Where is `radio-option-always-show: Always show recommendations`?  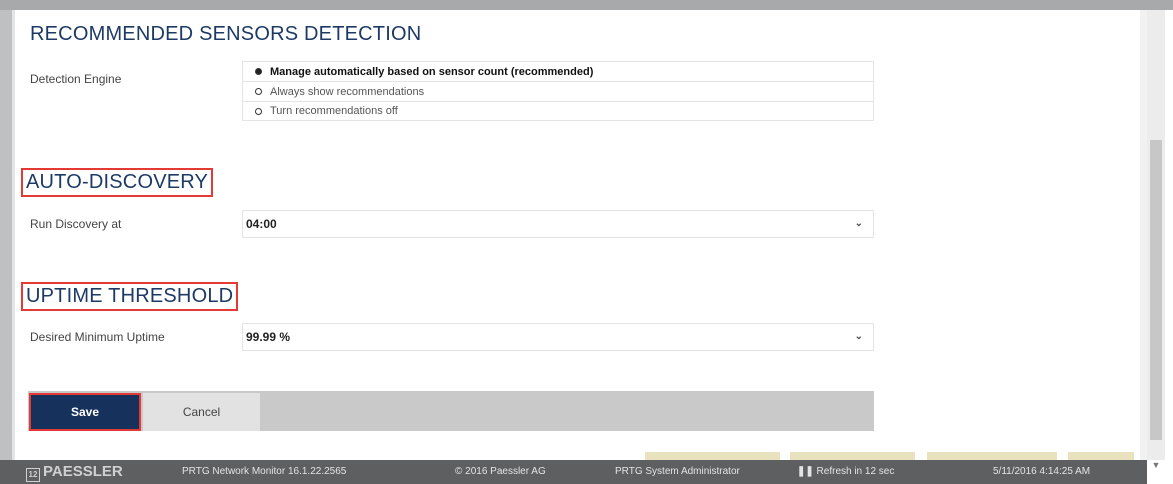
radio-option-always-show: Always show recommendations is located at coordinates (558, 91).